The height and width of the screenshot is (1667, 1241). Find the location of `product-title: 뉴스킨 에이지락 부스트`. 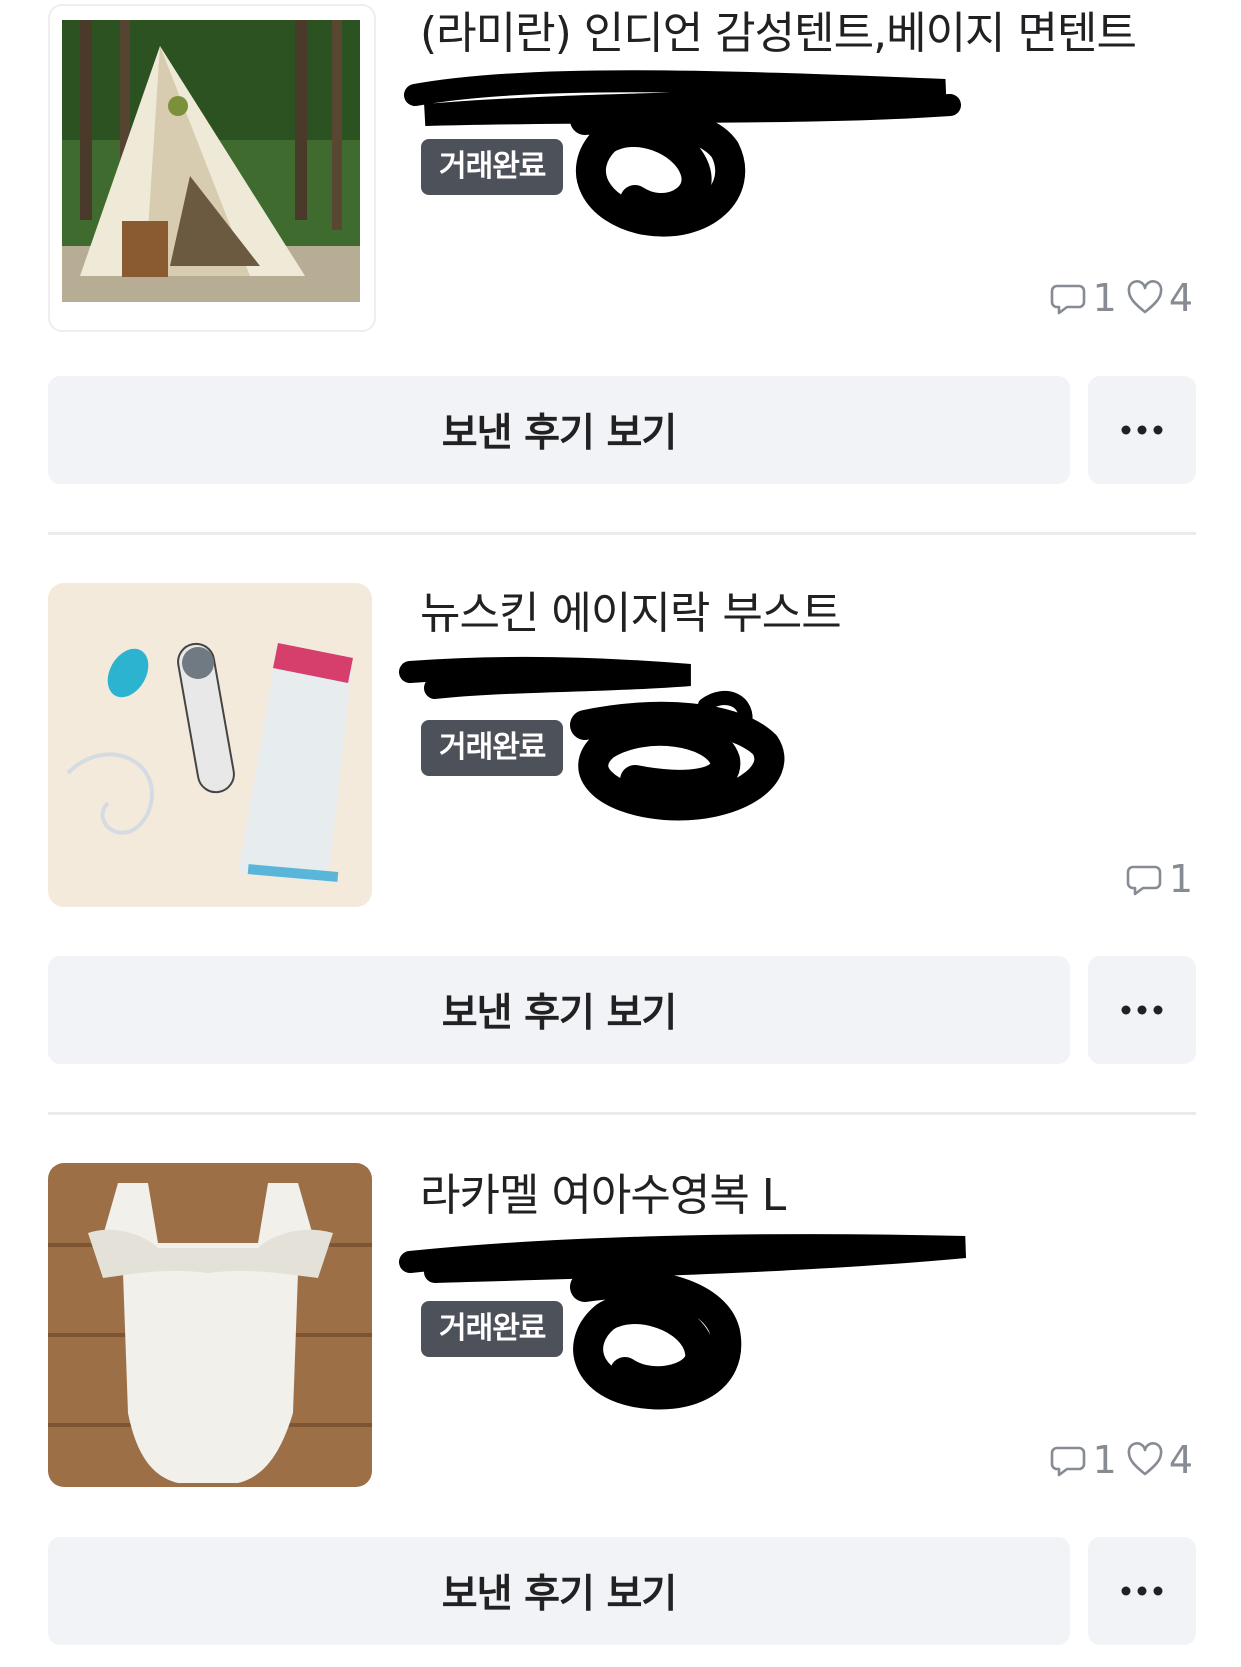

product-title: 뉴스킨 에이지락 부스트 is located at coordinates (631, 614).